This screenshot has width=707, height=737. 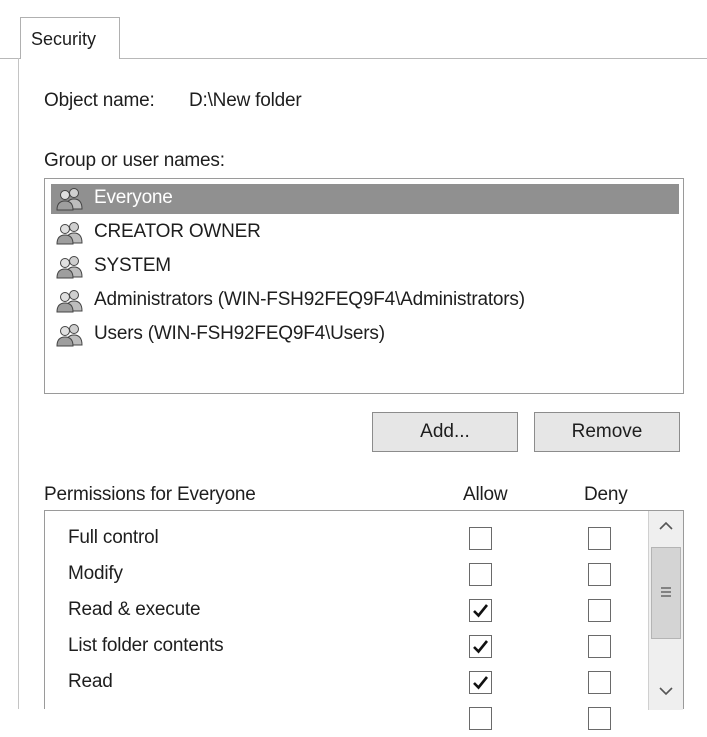 What do you see at coordinates (607, 432) in the screenshot?
I see `remove-button: Remove` at bounding box center [607, 432].